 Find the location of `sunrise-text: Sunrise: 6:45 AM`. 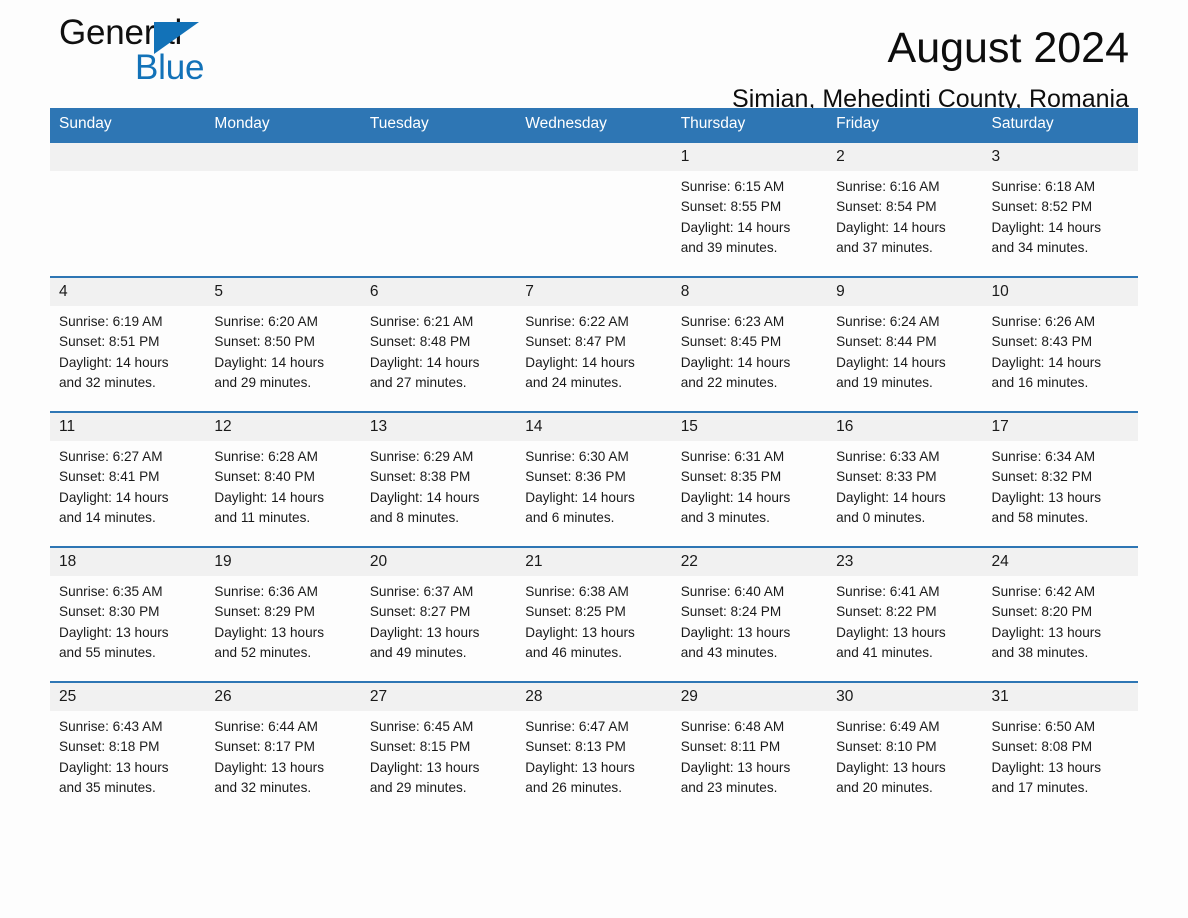

sunrise-text: Sunrise: 6:45 AM is located at coordinates (421, 726).